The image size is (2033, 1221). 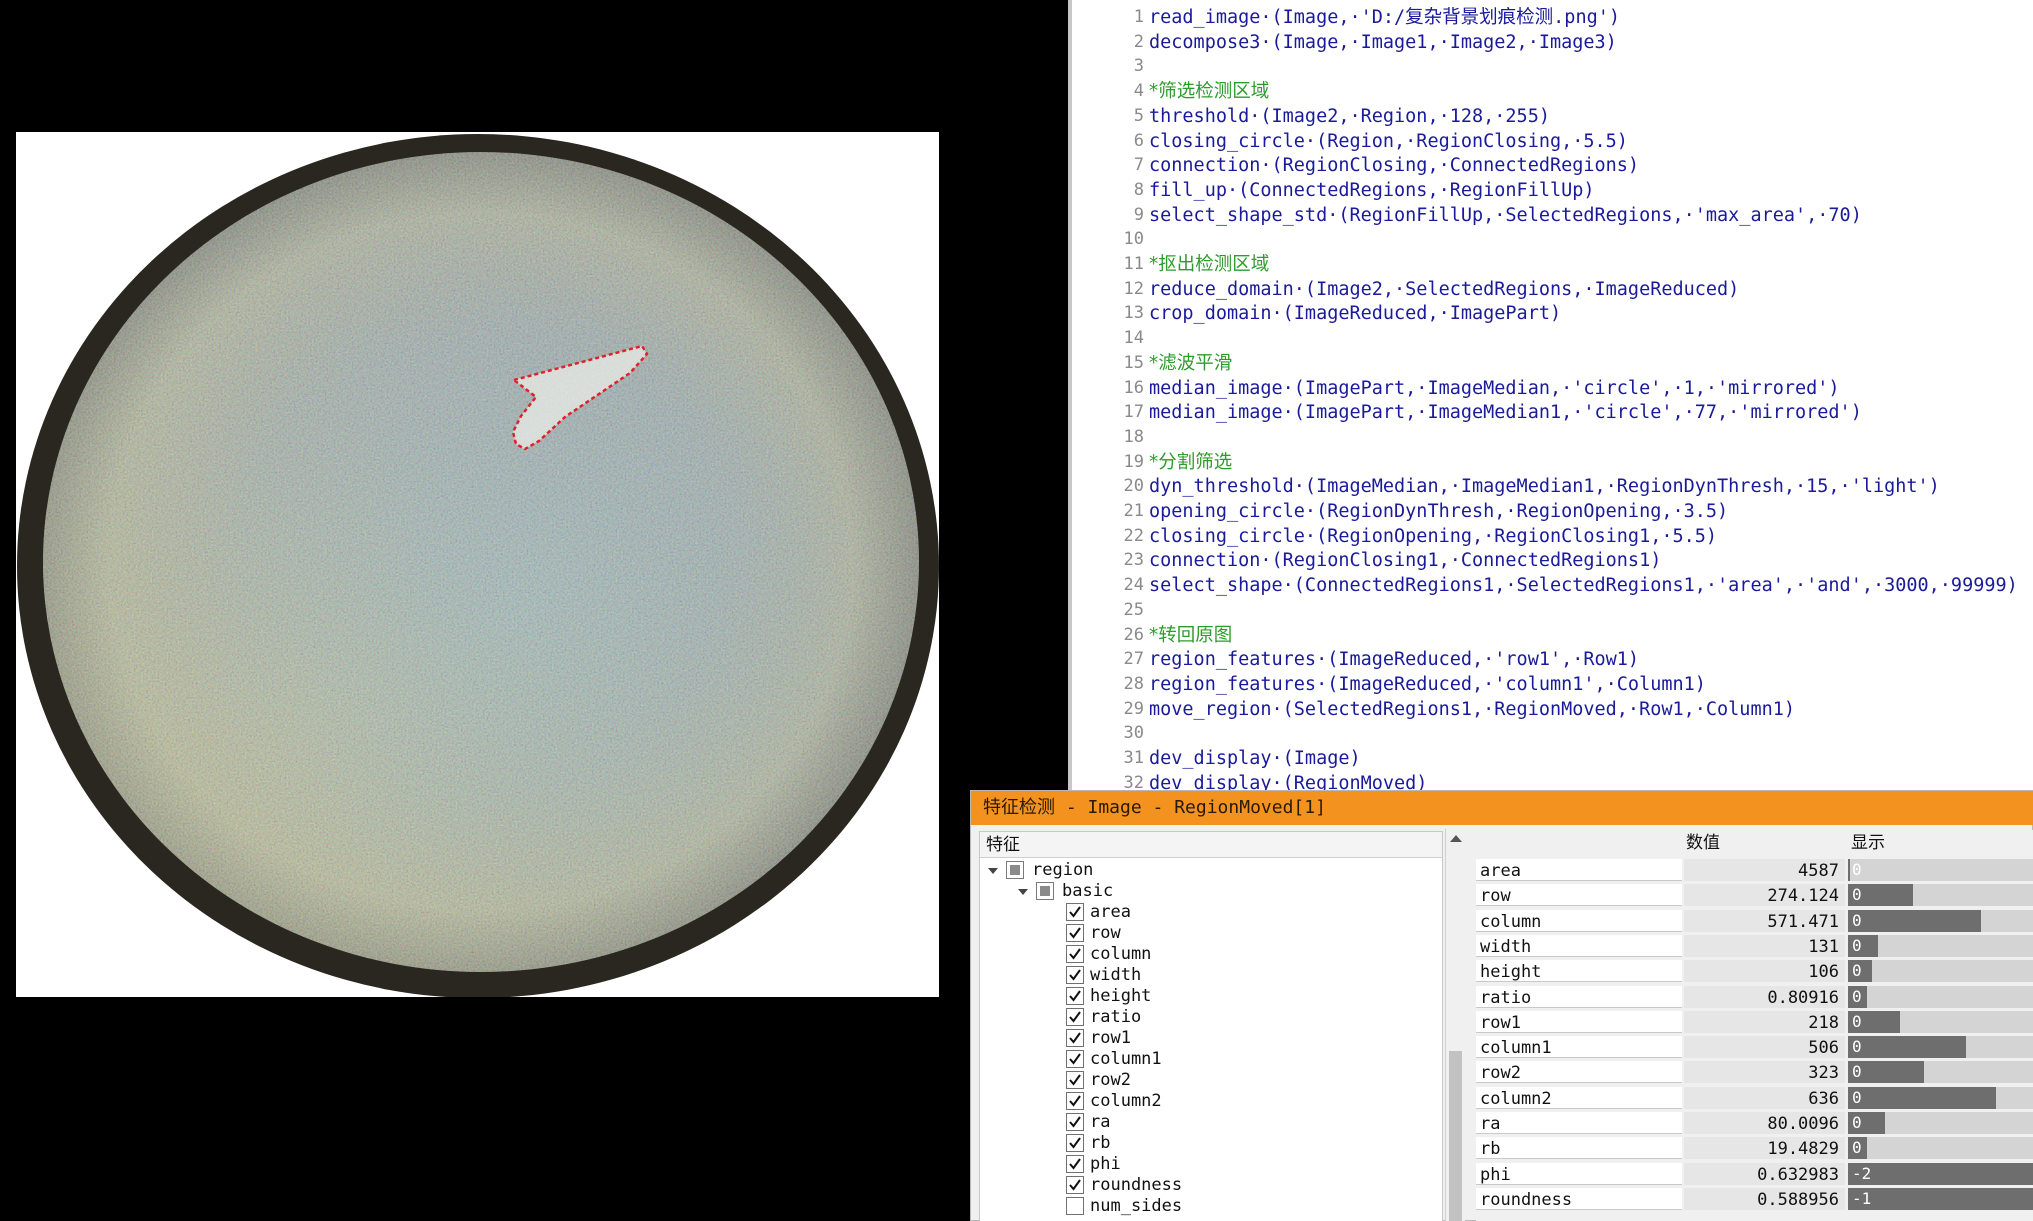 What do you see at coordinates (1133, 659) in the screenshot?
I see `line-number: 27` at bounding box center [1133, 659].